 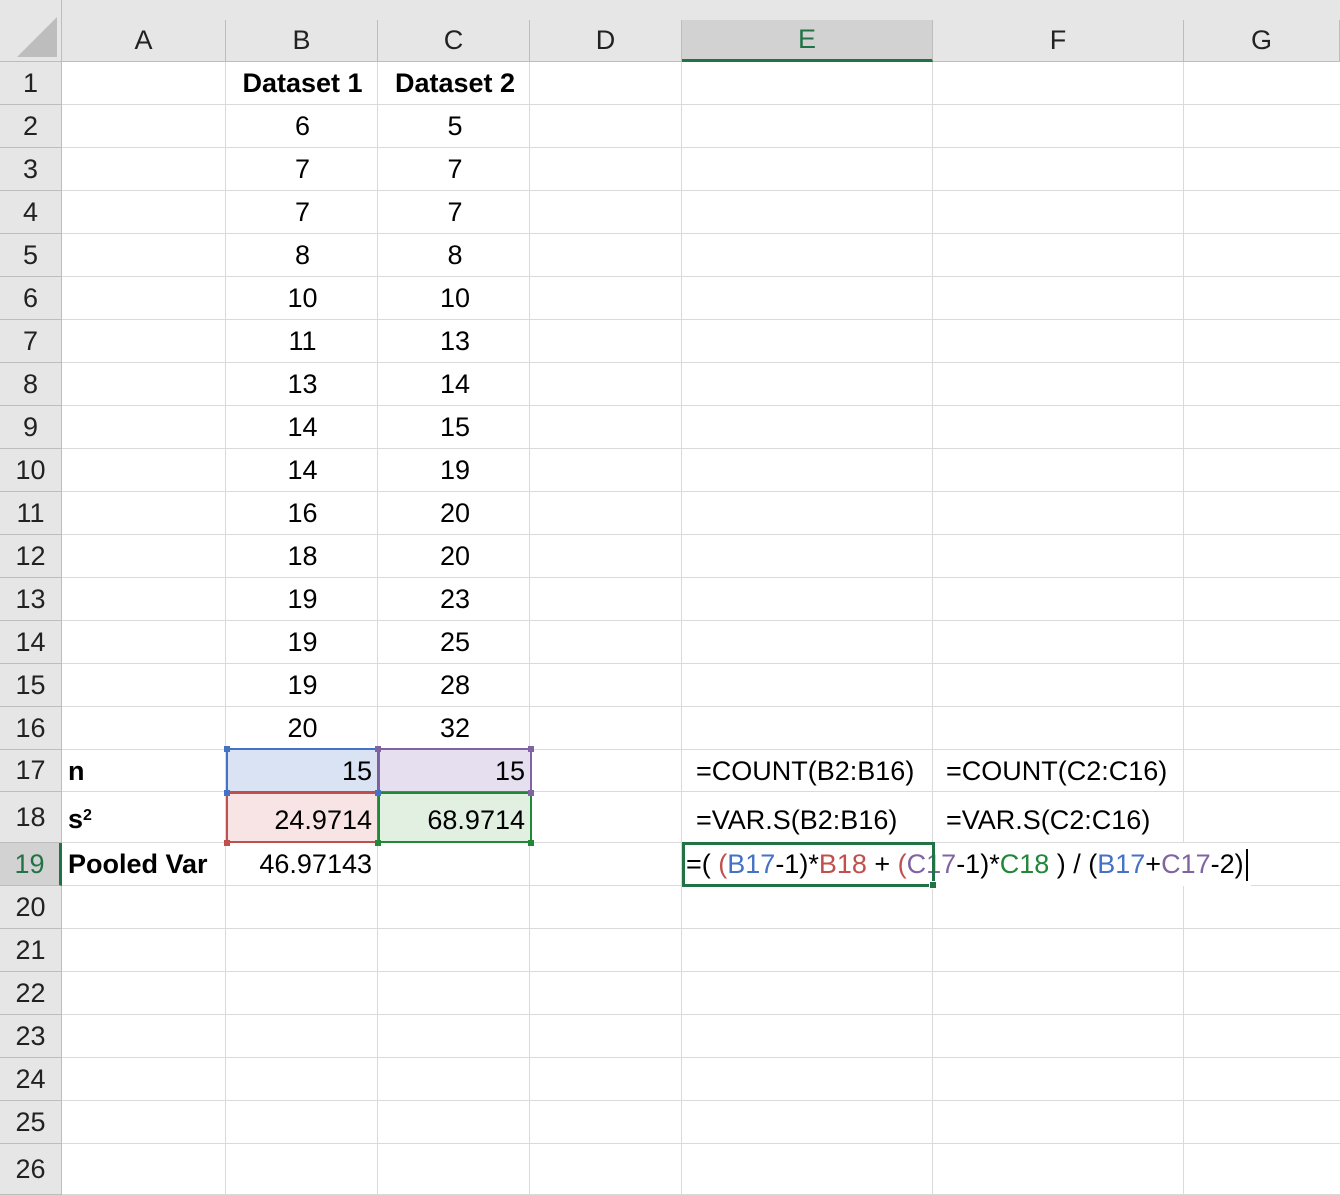 What do you see at coordinates (302, 41) in the screenshot?
I see `column-header-b: B` at bounding box center [302, 41].